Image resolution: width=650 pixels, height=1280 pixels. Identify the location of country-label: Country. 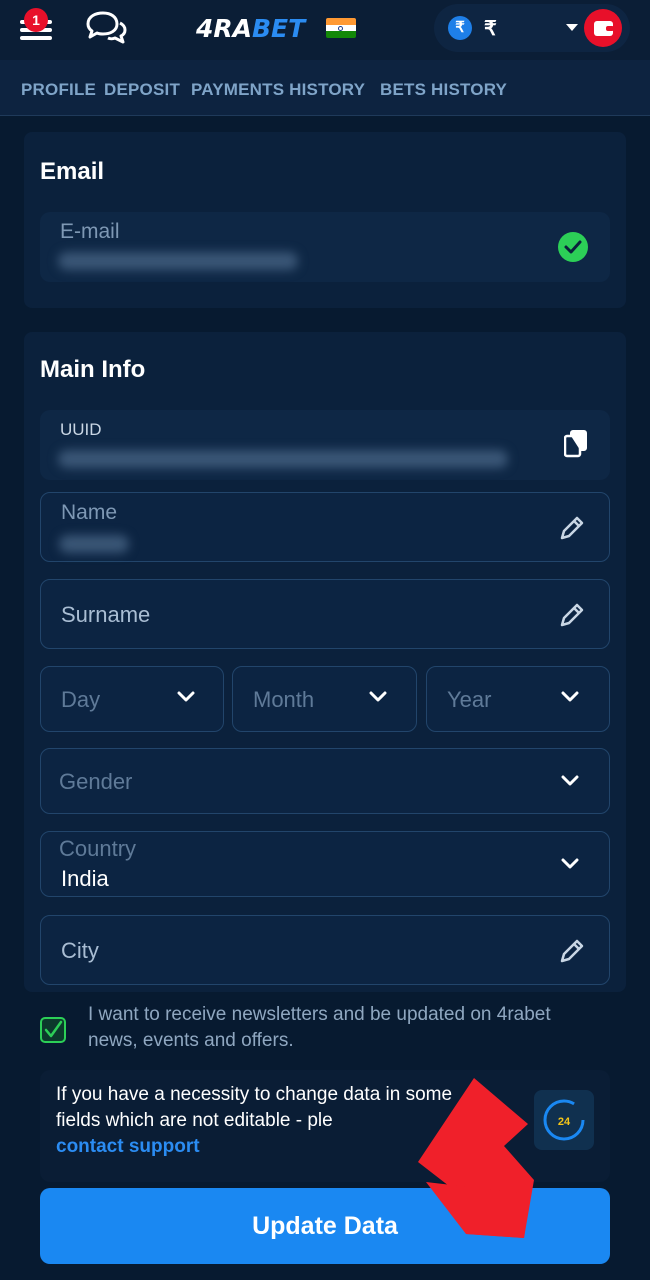
(98, 848).